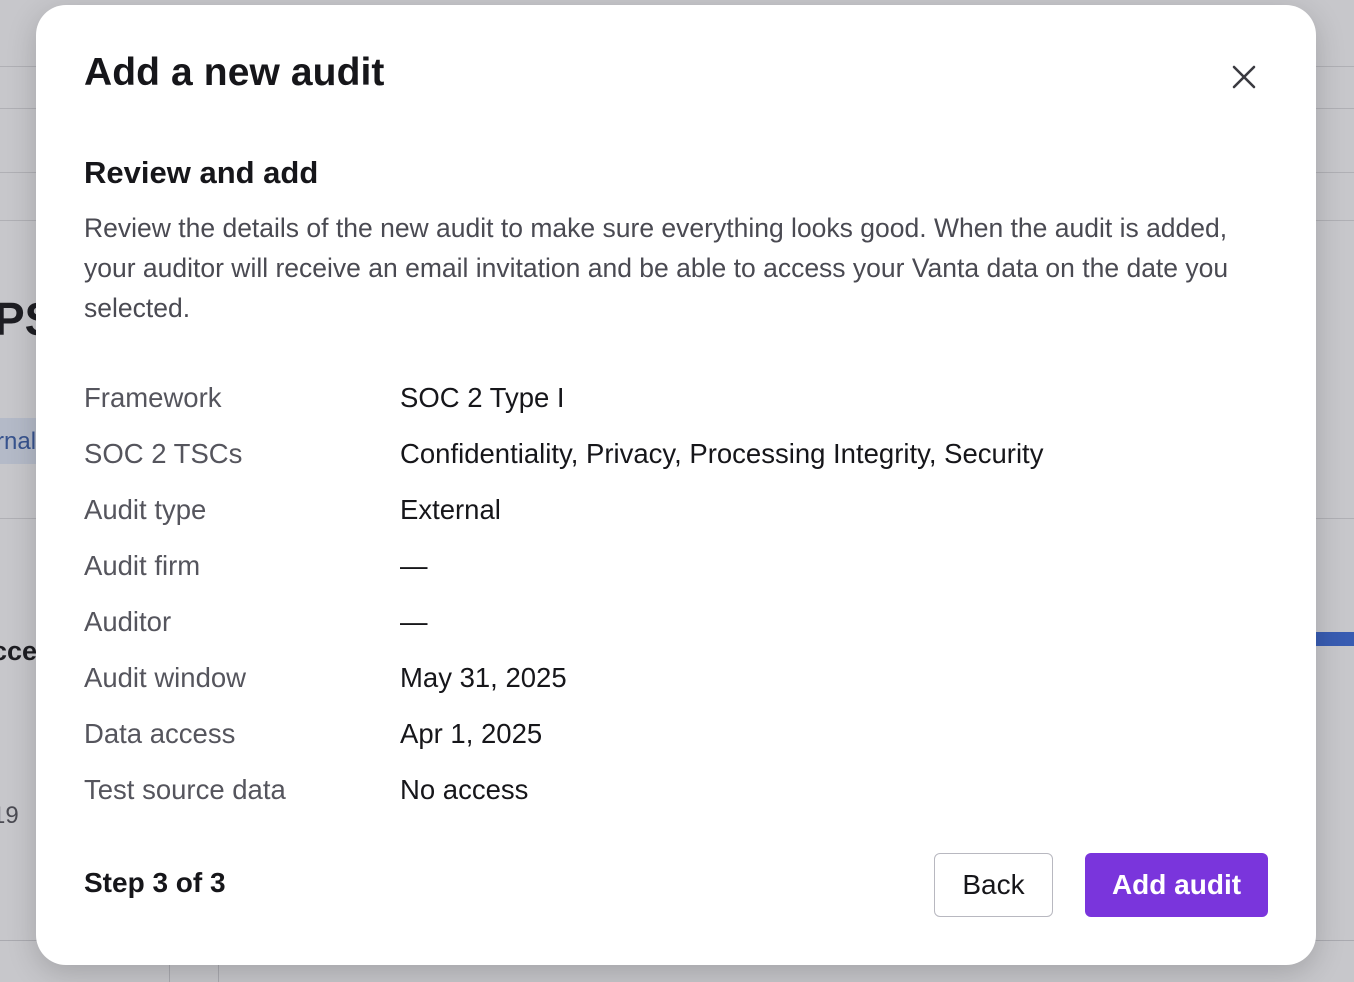 Image resolution: width=1354 pixels, height=982 pixels. I want to click on detail-label: Framework, so click(153, 397).